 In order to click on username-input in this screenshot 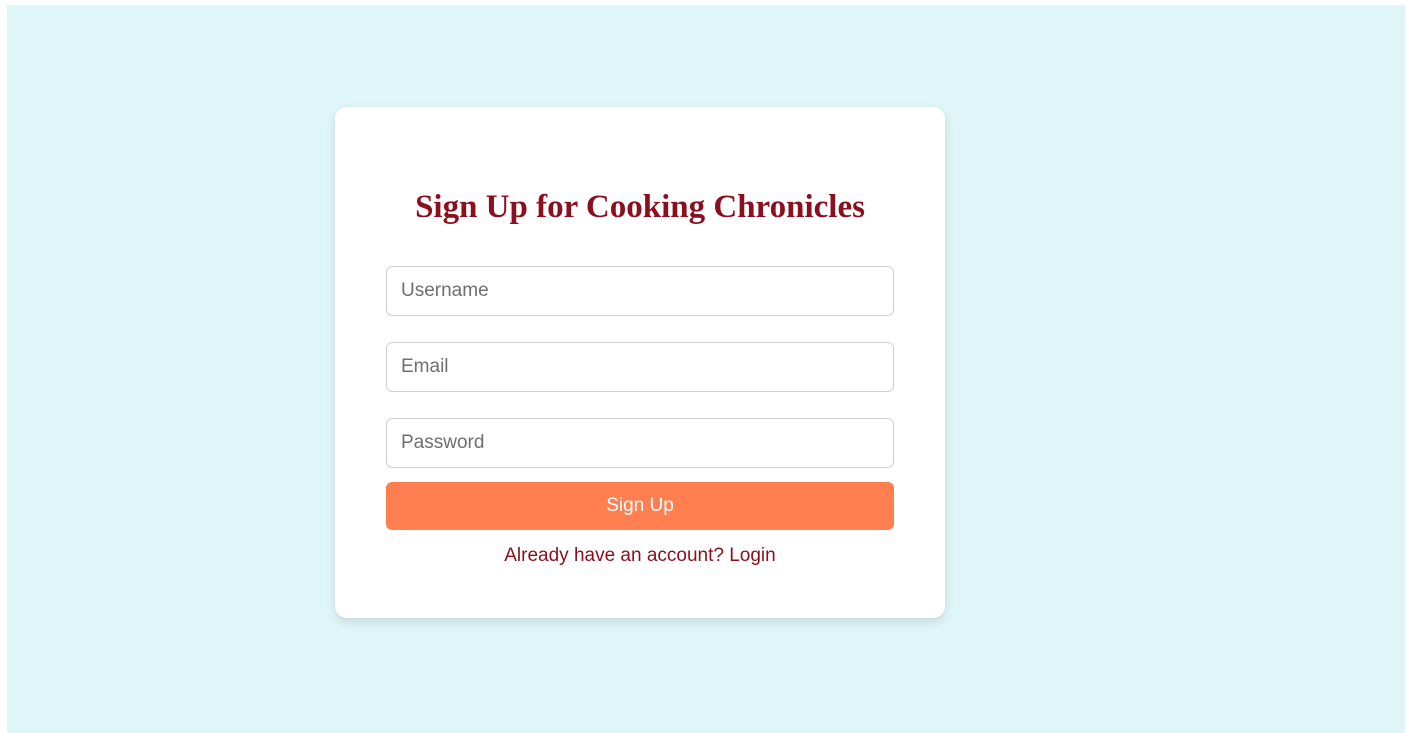, I will do `click(640, 291)`.